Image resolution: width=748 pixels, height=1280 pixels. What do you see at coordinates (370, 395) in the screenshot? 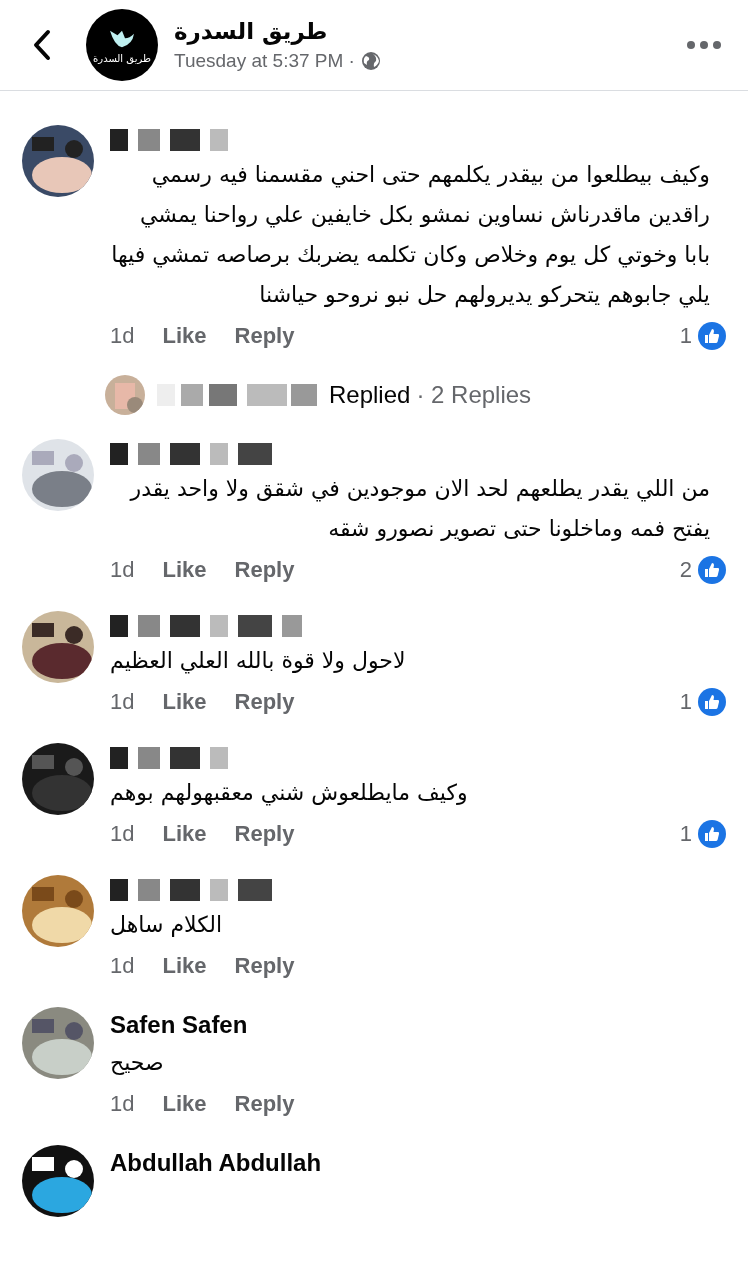
I see `replied-link: Replied` at bounding box center [370, 395].